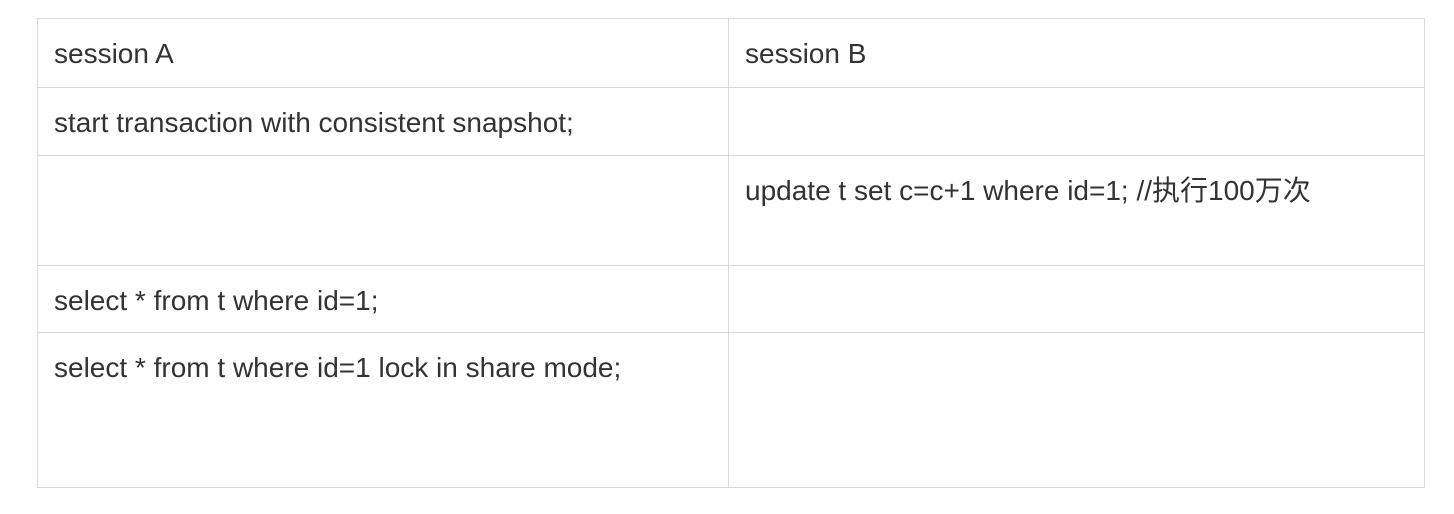 This screenshot has width=1454, height=514. What do you see at coordinates (383, 210) in the screenshot?
I see `row-2-session-a` at bounding box center [383, 210].